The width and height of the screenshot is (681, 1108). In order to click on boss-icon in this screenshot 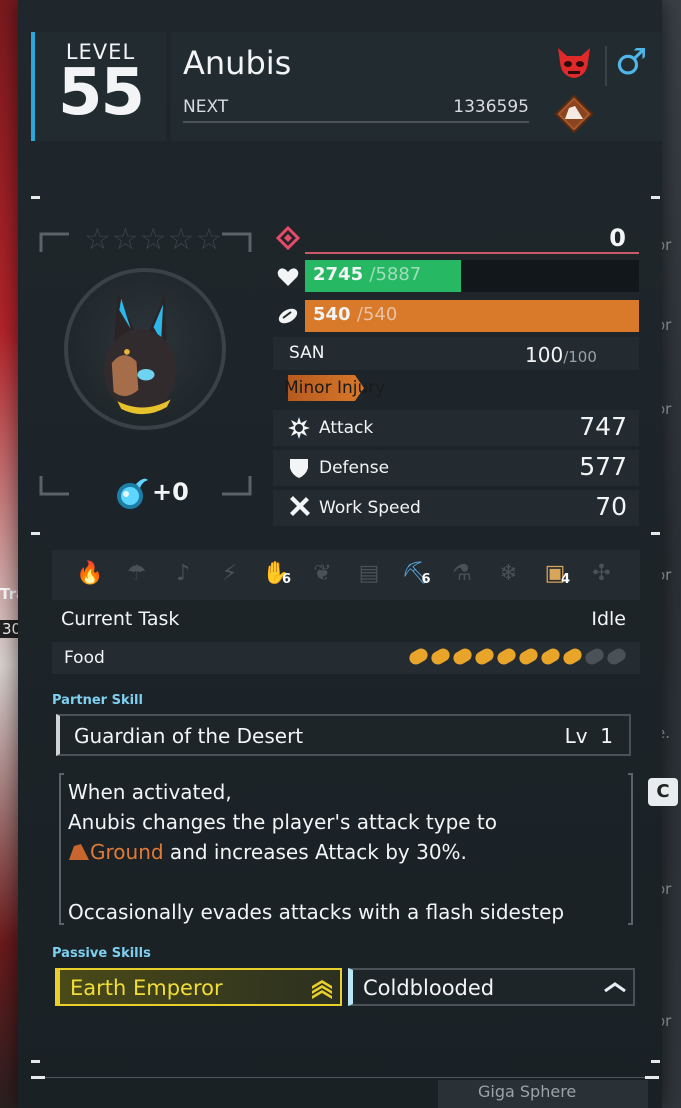, I will do `click(574, 63)`.